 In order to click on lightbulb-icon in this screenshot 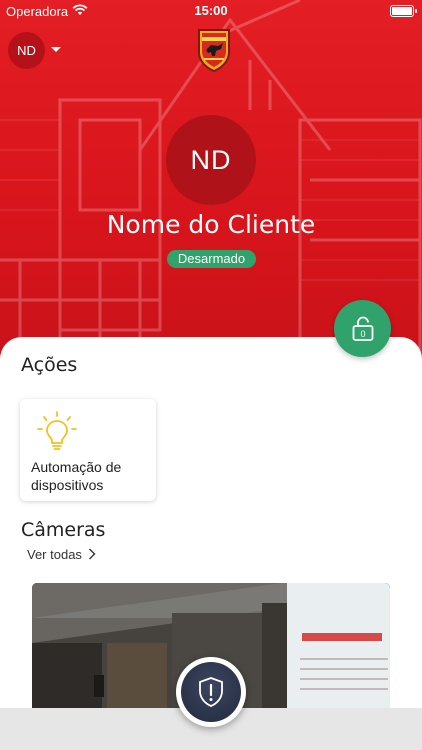, I will do `click(57, 430)`.